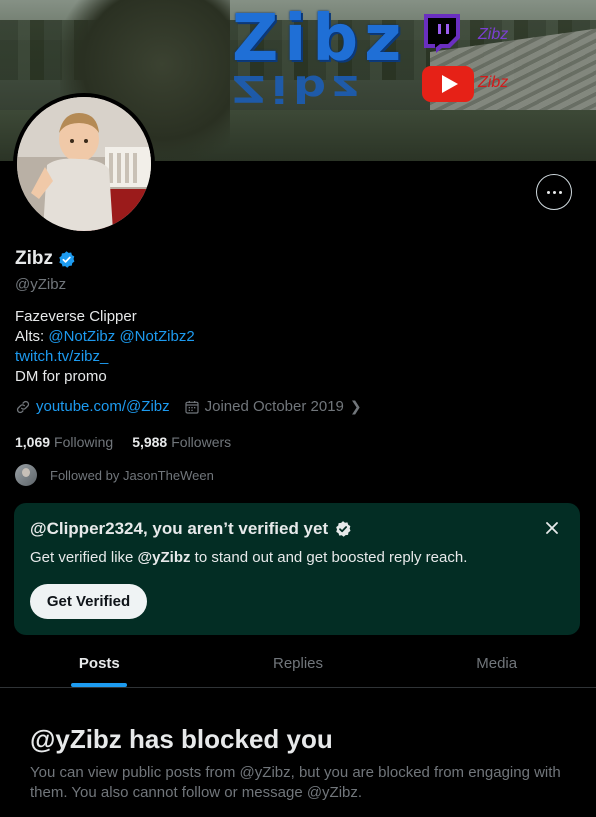 Image resolution: width=596 pixels, height=817 pixels. What do you see at coordinates (81, 336) in the screenshot?
I see `bio-alt-link-1: @NotZibz` at bounding box center [81, 336].